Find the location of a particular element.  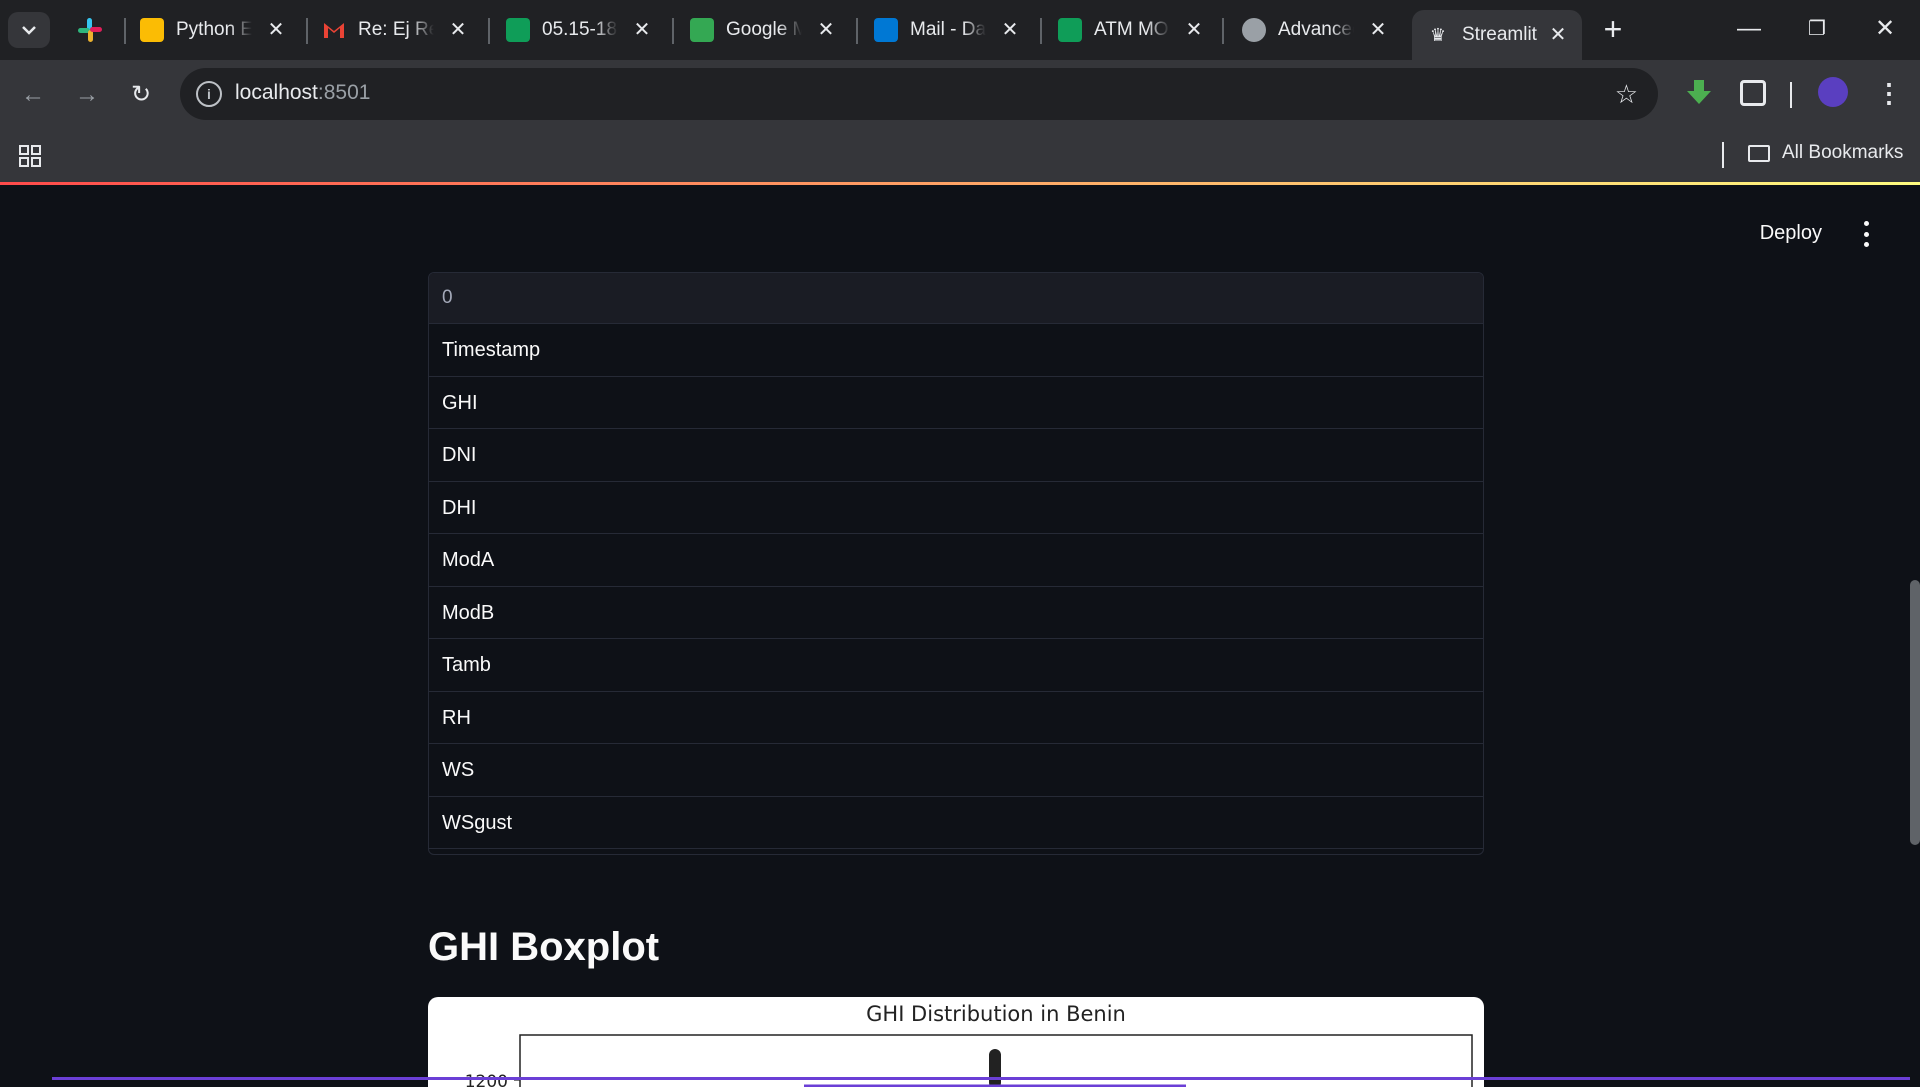

chevron-down-icon is located at coordinates (29, 30).